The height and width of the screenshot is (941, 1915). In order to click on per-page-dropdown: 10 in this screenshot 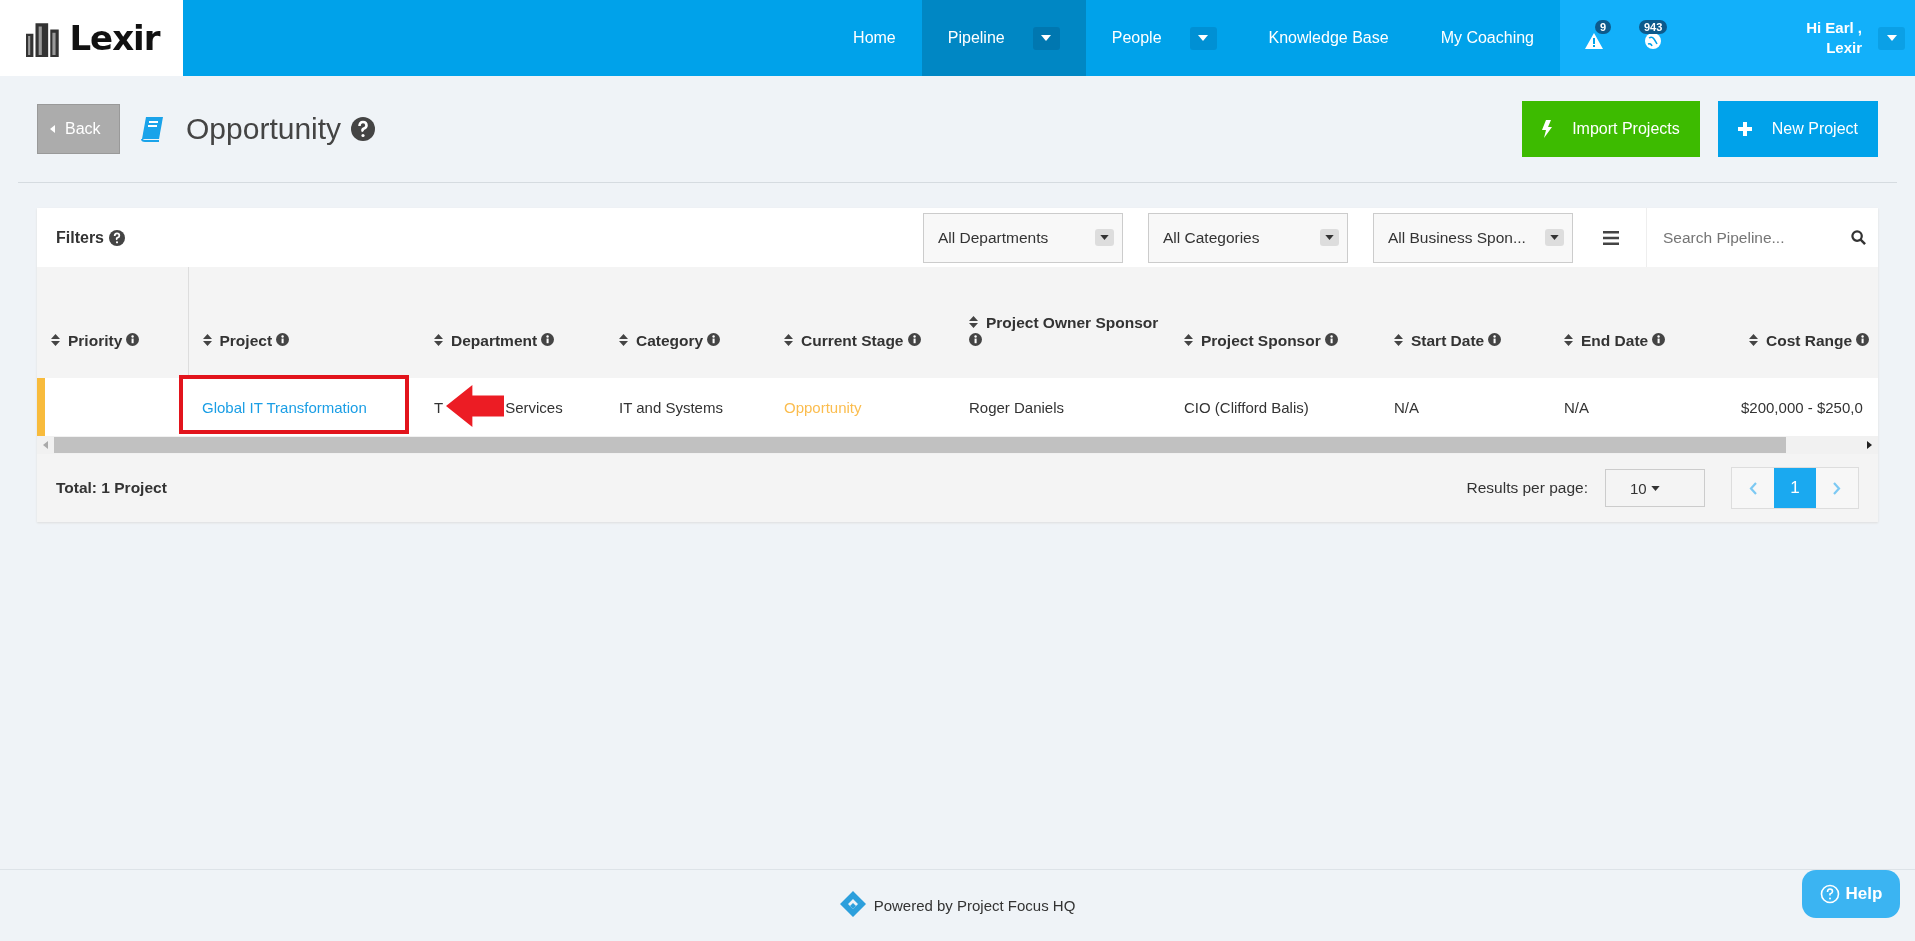, I will do `click(1655, 488)`.